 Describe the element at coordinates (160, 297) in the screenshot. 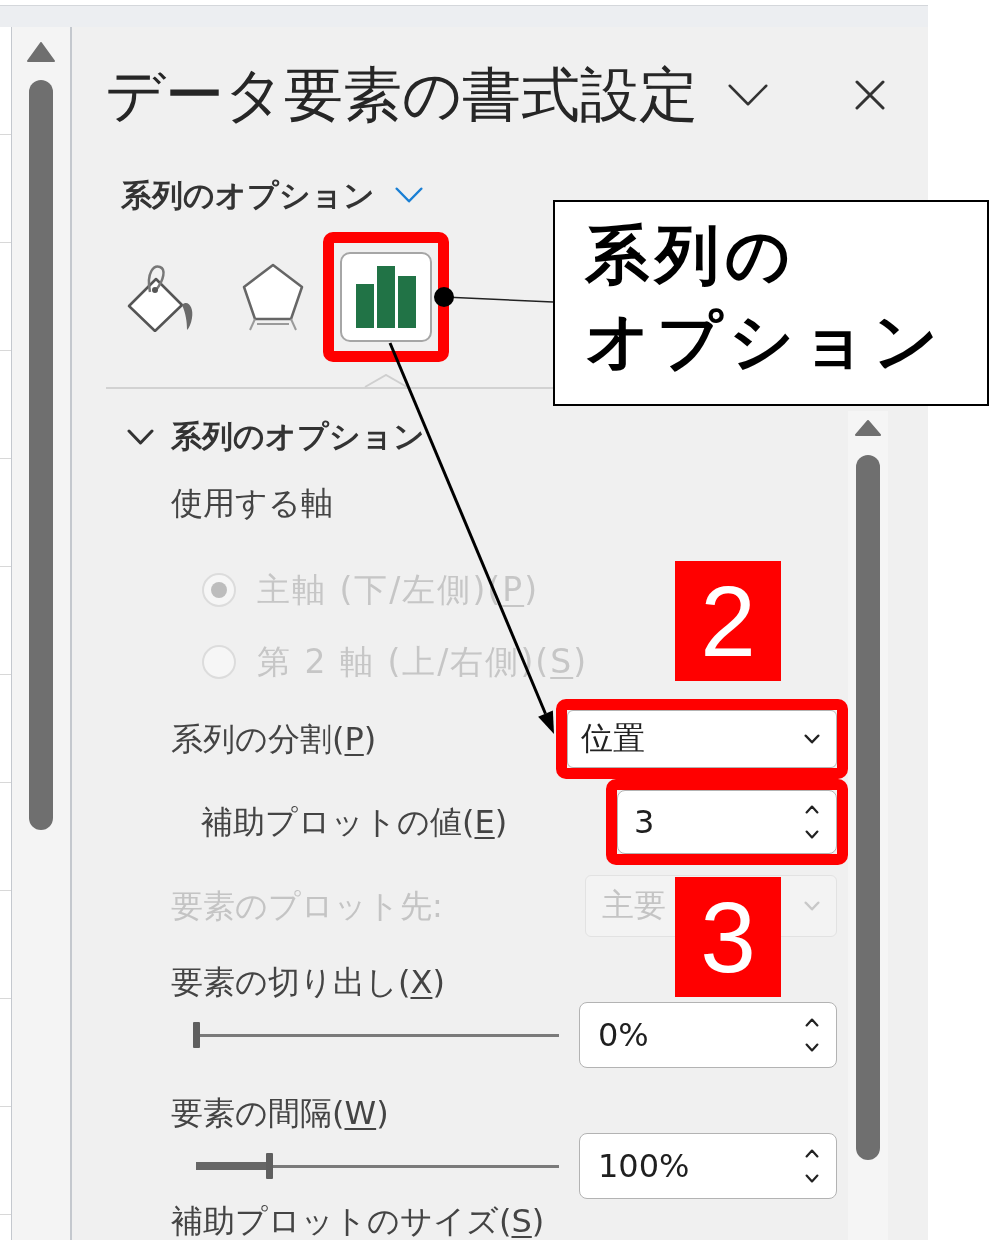

I see `paint-bucket-icon` at that location.